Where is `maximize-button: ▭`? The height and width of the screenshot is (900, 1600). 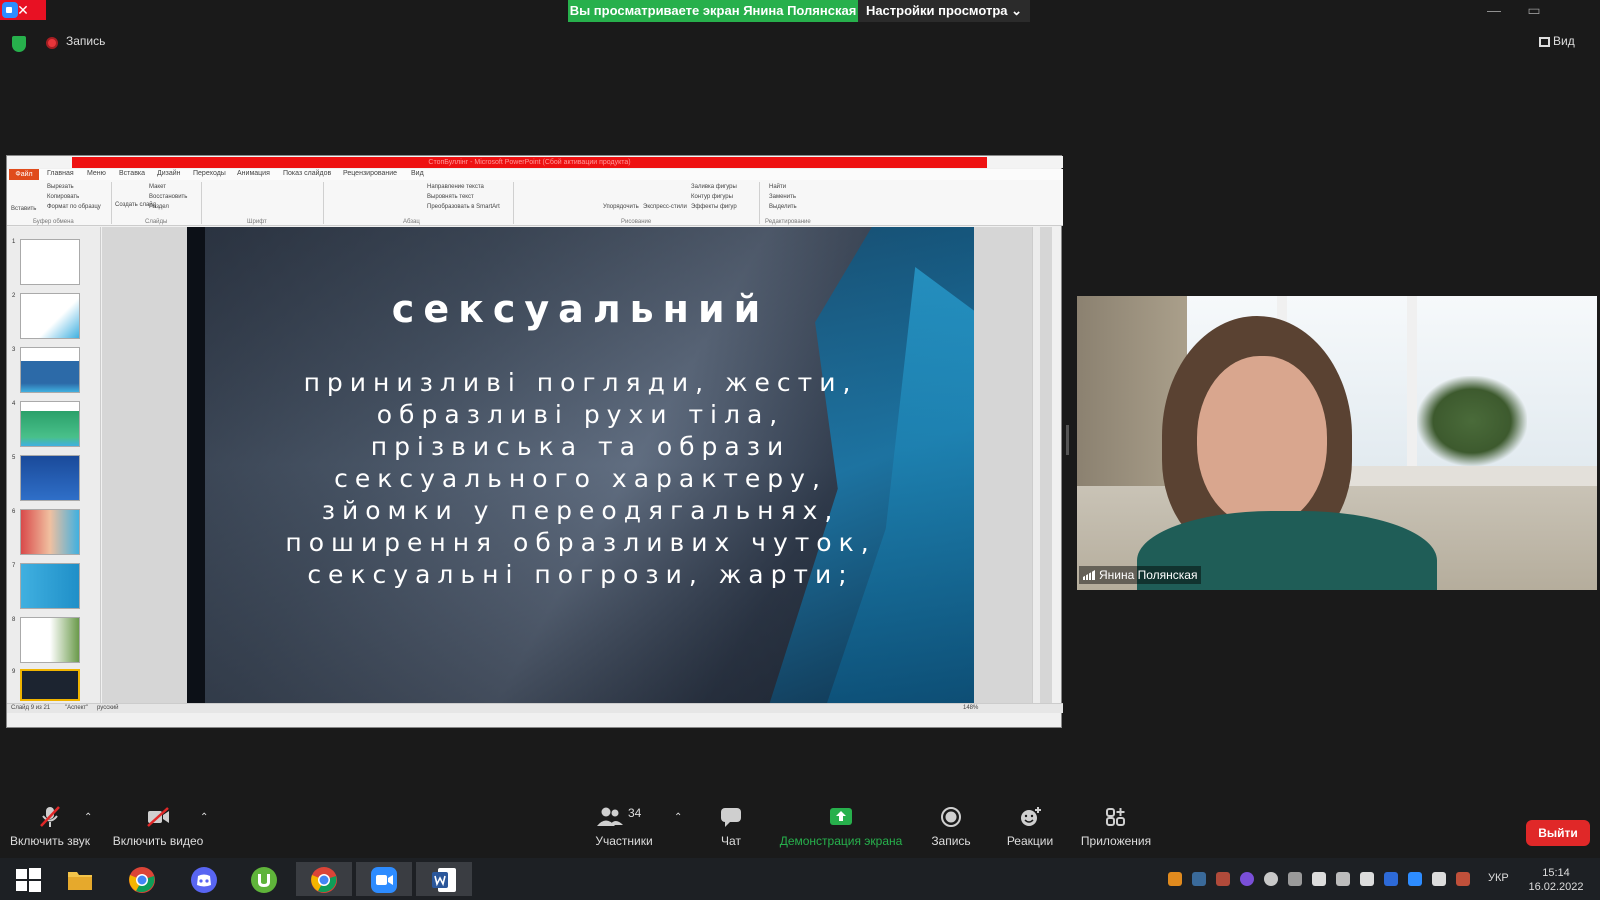 maximize-button: ▭ is located at coordinates (1534, 10).